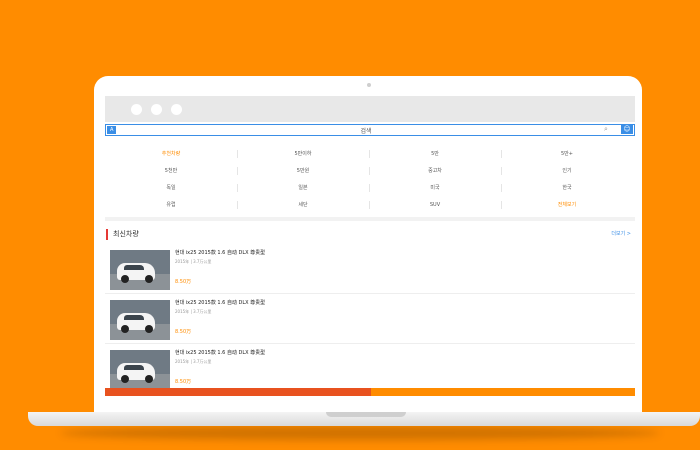 The image size is (700, 450). What do you see at coordinates (126, 234) in the screenshot?
I see `section-title: 최신차량` at bounding box center [126, 234].